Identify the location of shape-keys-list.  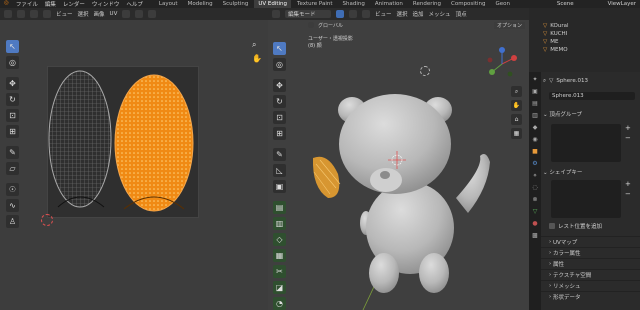
(586, 199).